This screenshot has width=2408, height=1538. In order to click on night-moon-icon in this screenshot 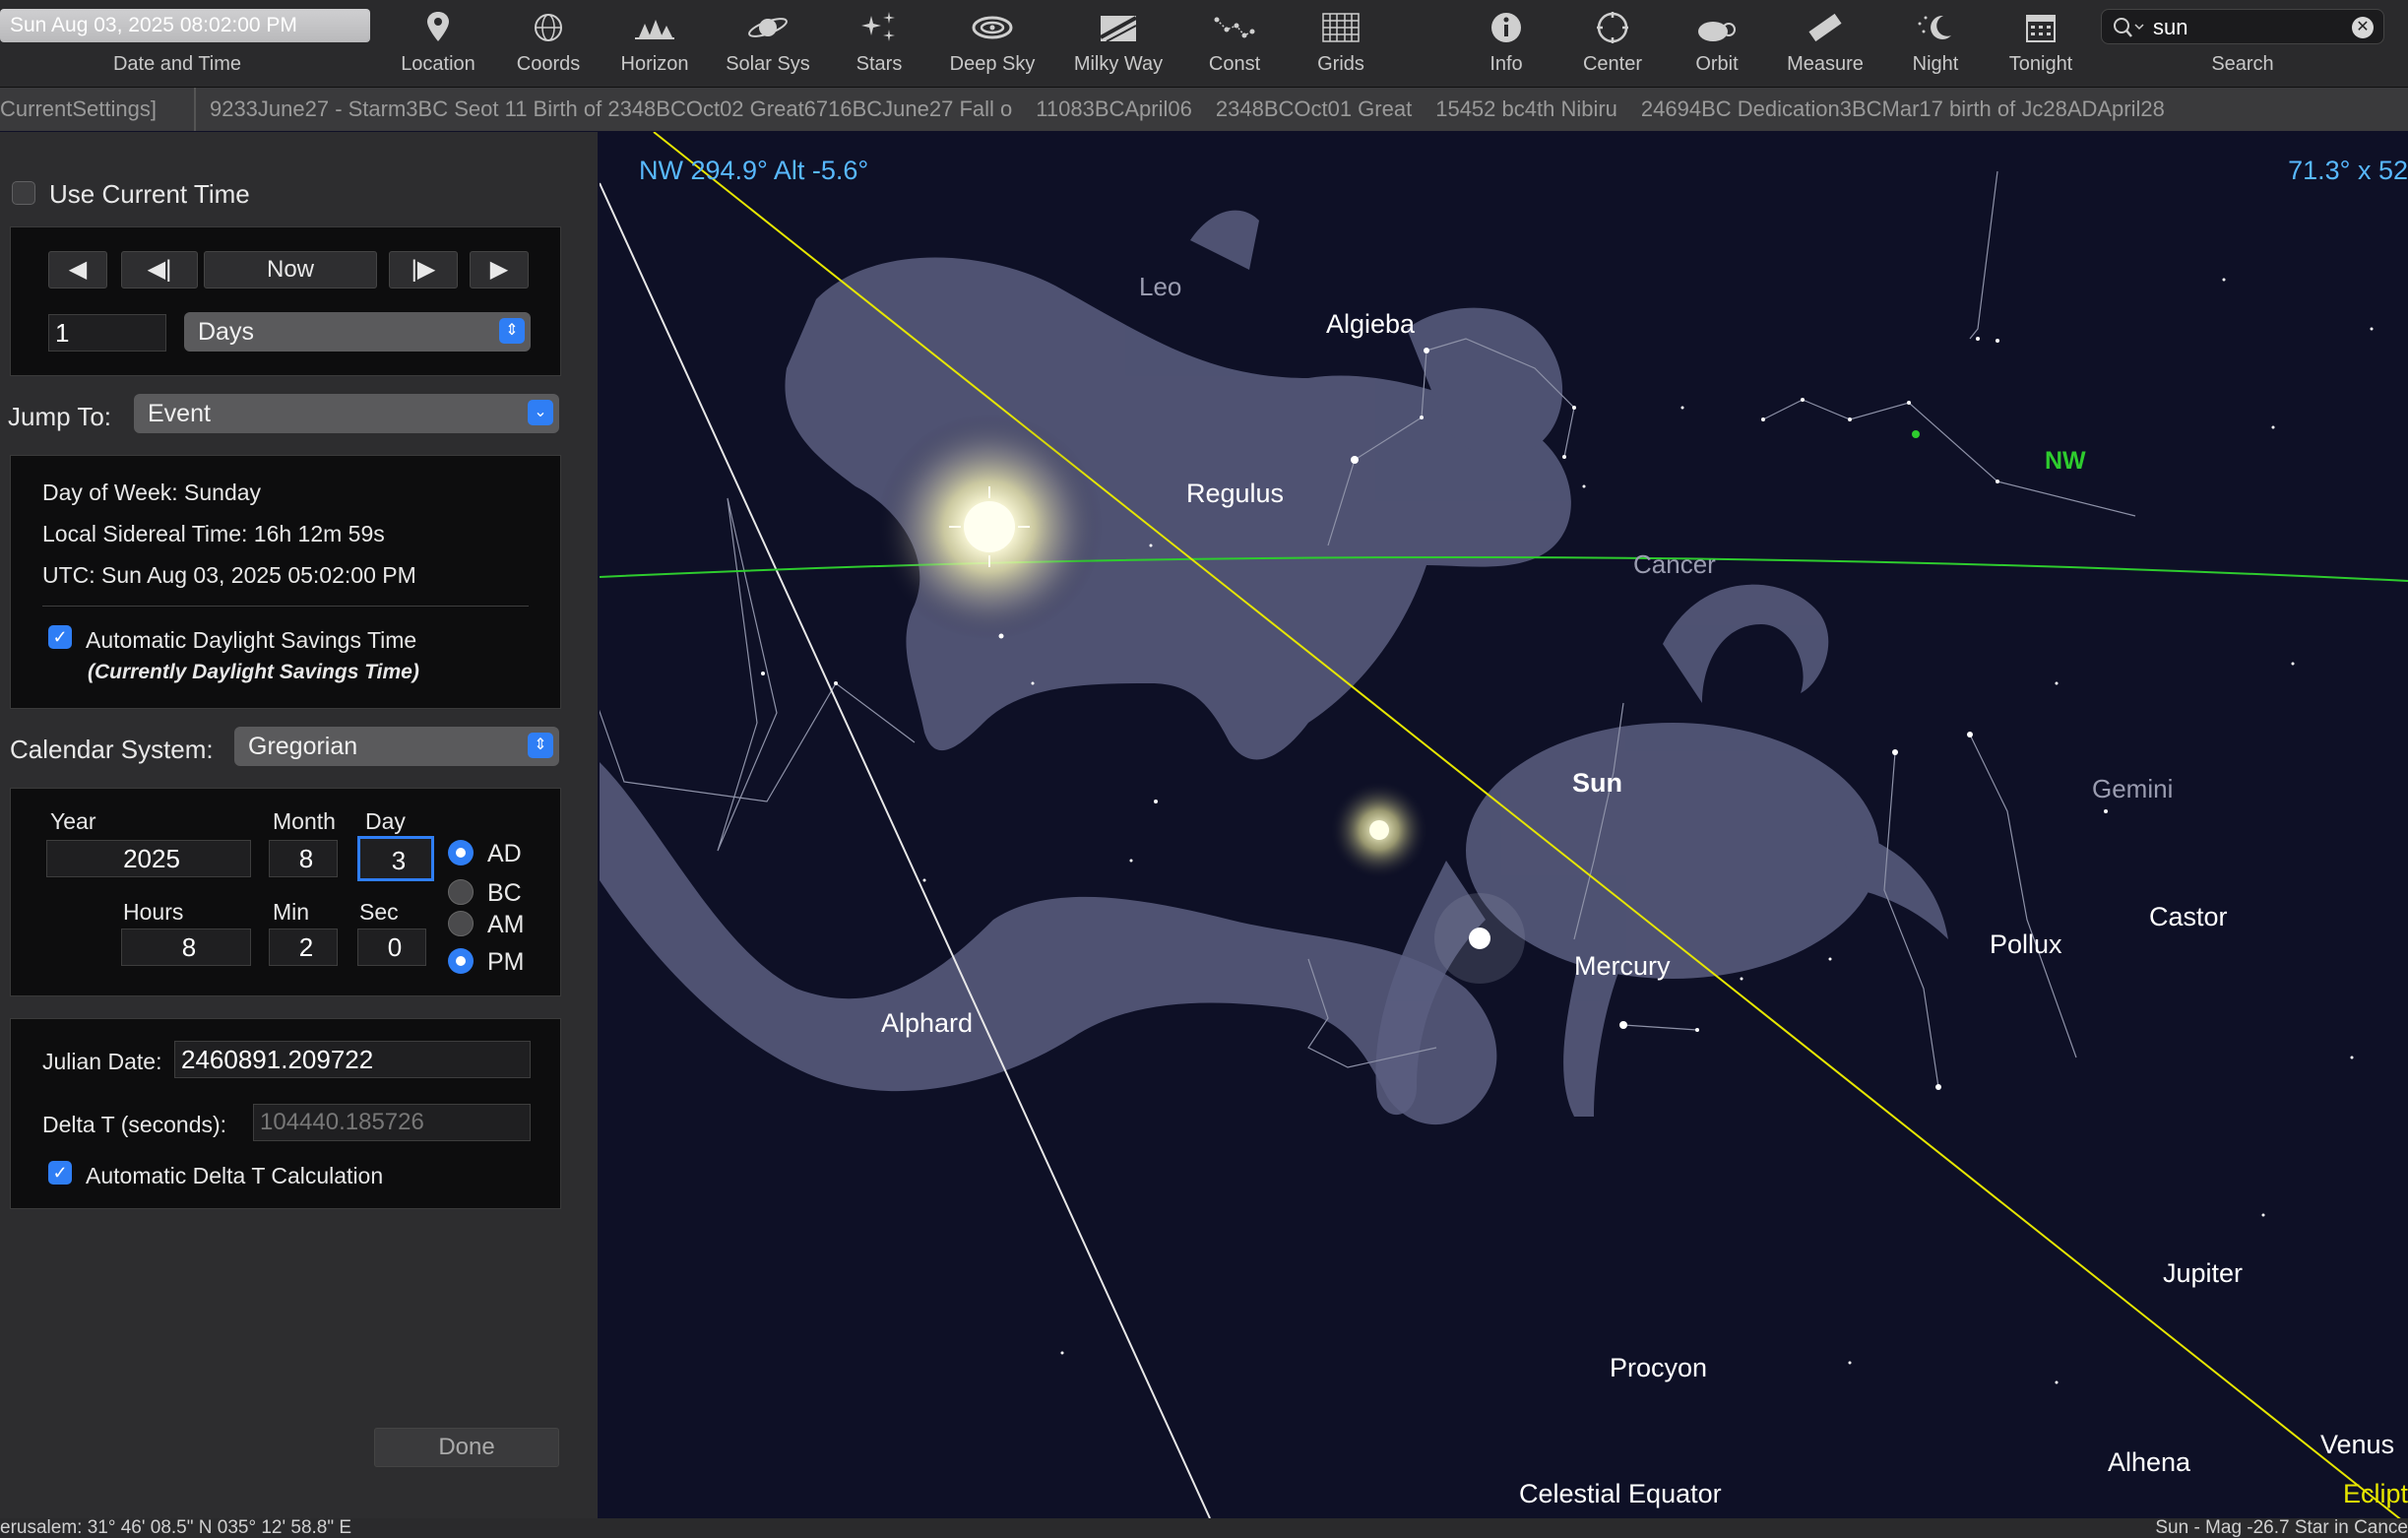, I will do `click(1935, 27)`.